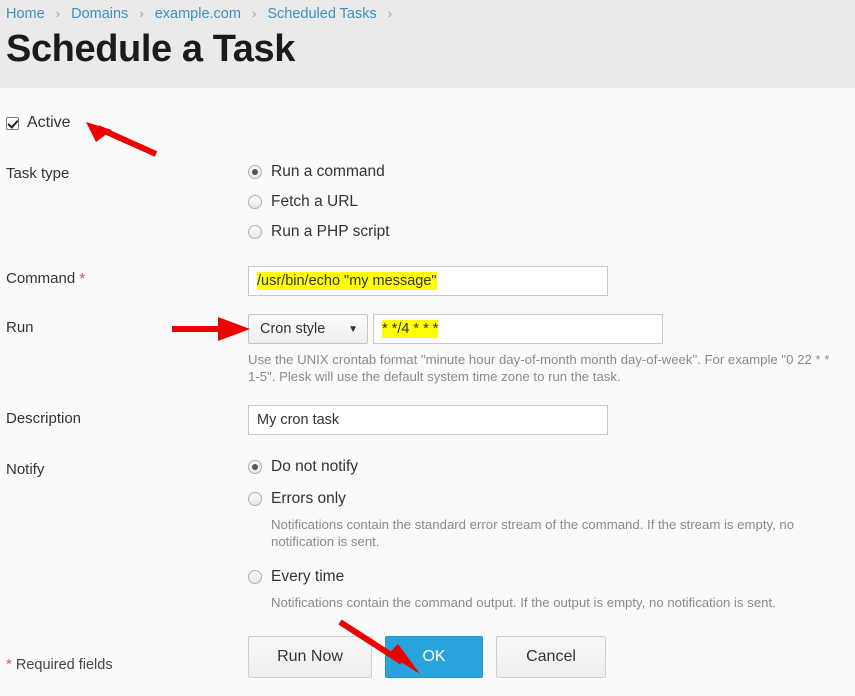 The height and width of the screenshot is (696, 855). I want to click on radio-do-not-notify-label: Do not notify, so click(315, 466).